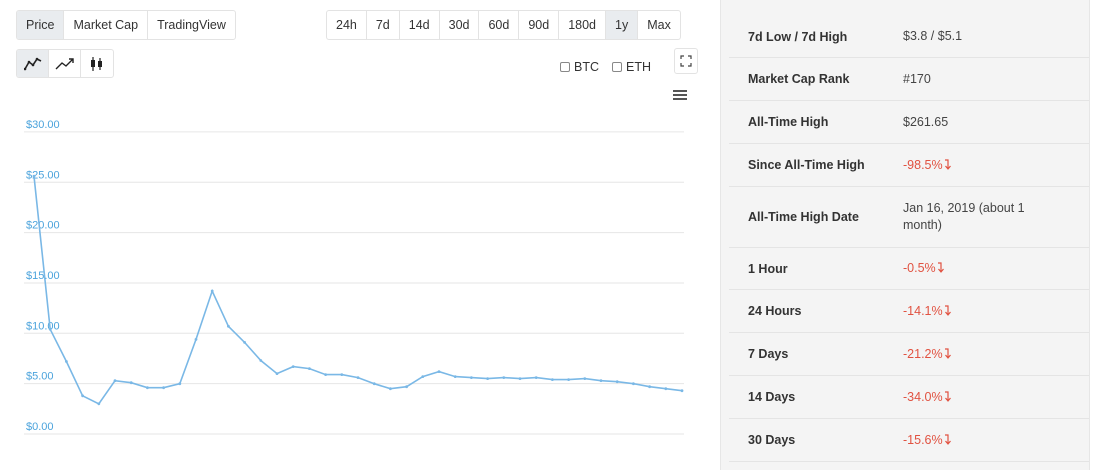  I want to click on stat-label: 1 Hour, so click(768, 268).